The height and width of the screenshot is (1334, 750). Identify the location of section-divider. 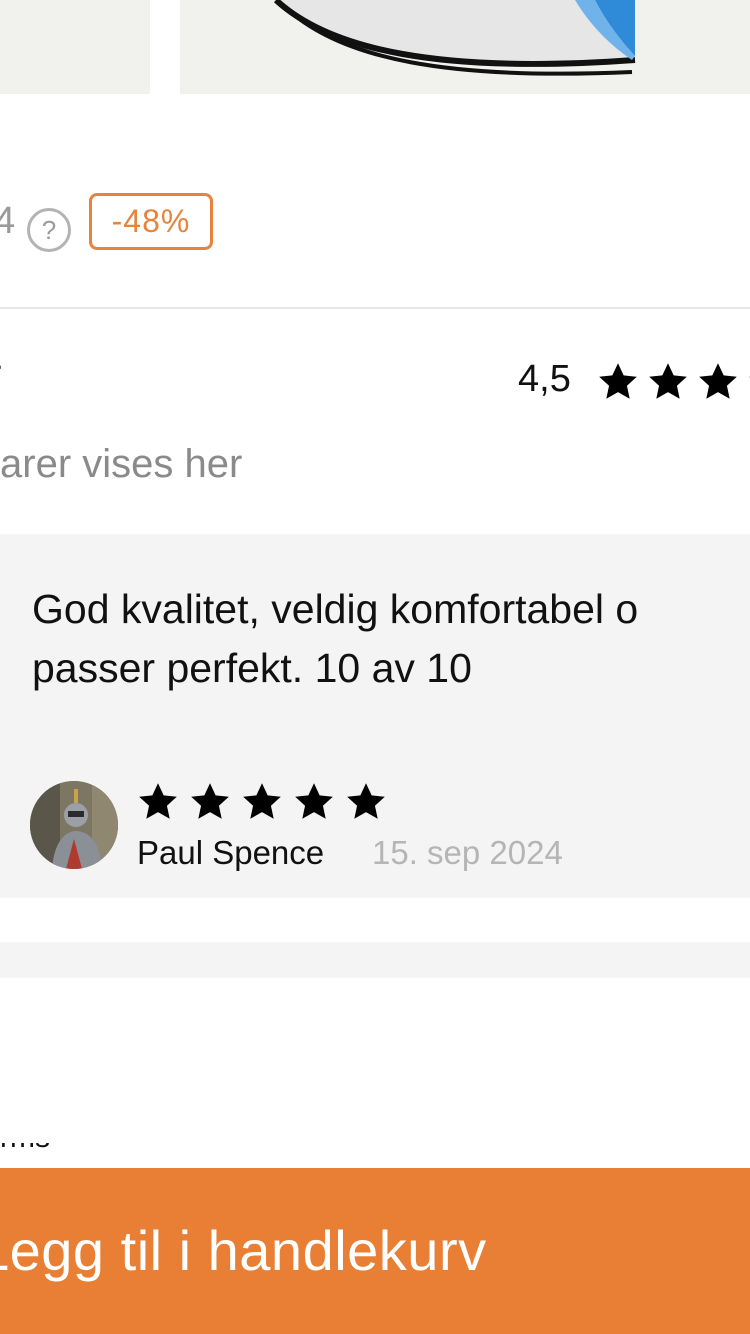
(375, 308).